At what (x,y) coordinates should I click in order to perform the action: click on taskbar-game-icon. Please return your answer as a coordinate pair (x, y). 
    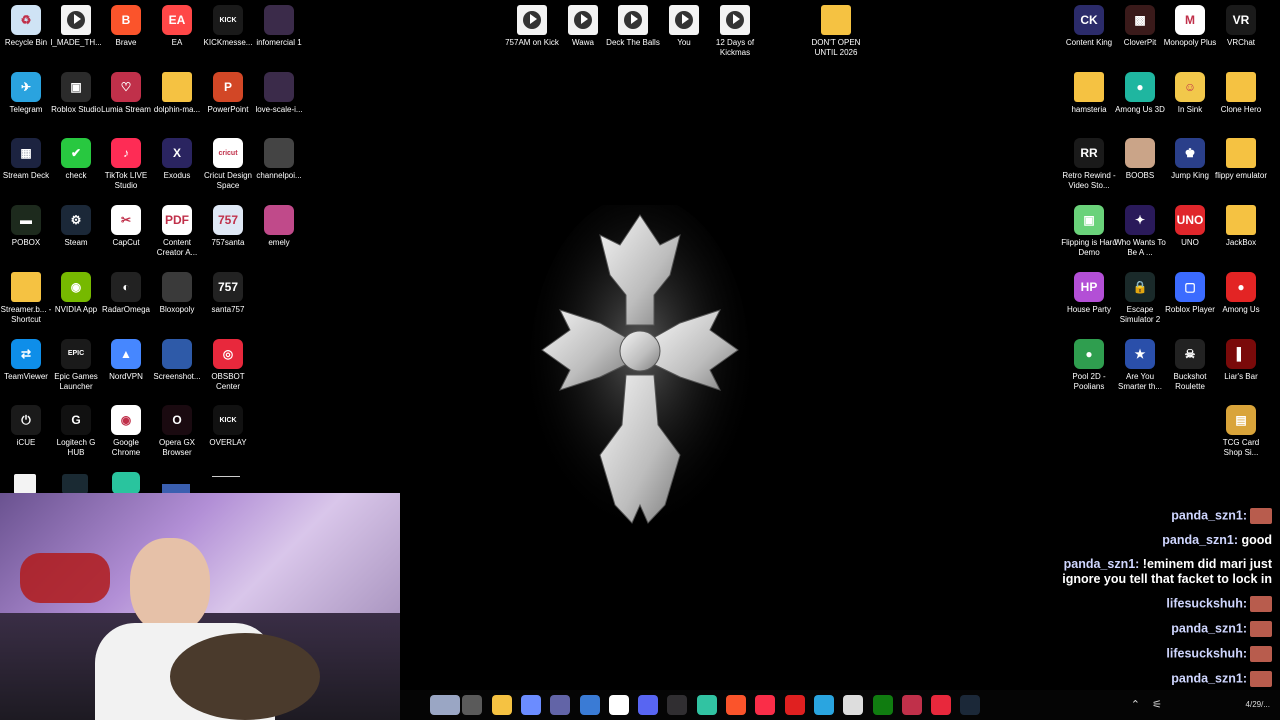
    Looking at the image, I should click on (911, 705).